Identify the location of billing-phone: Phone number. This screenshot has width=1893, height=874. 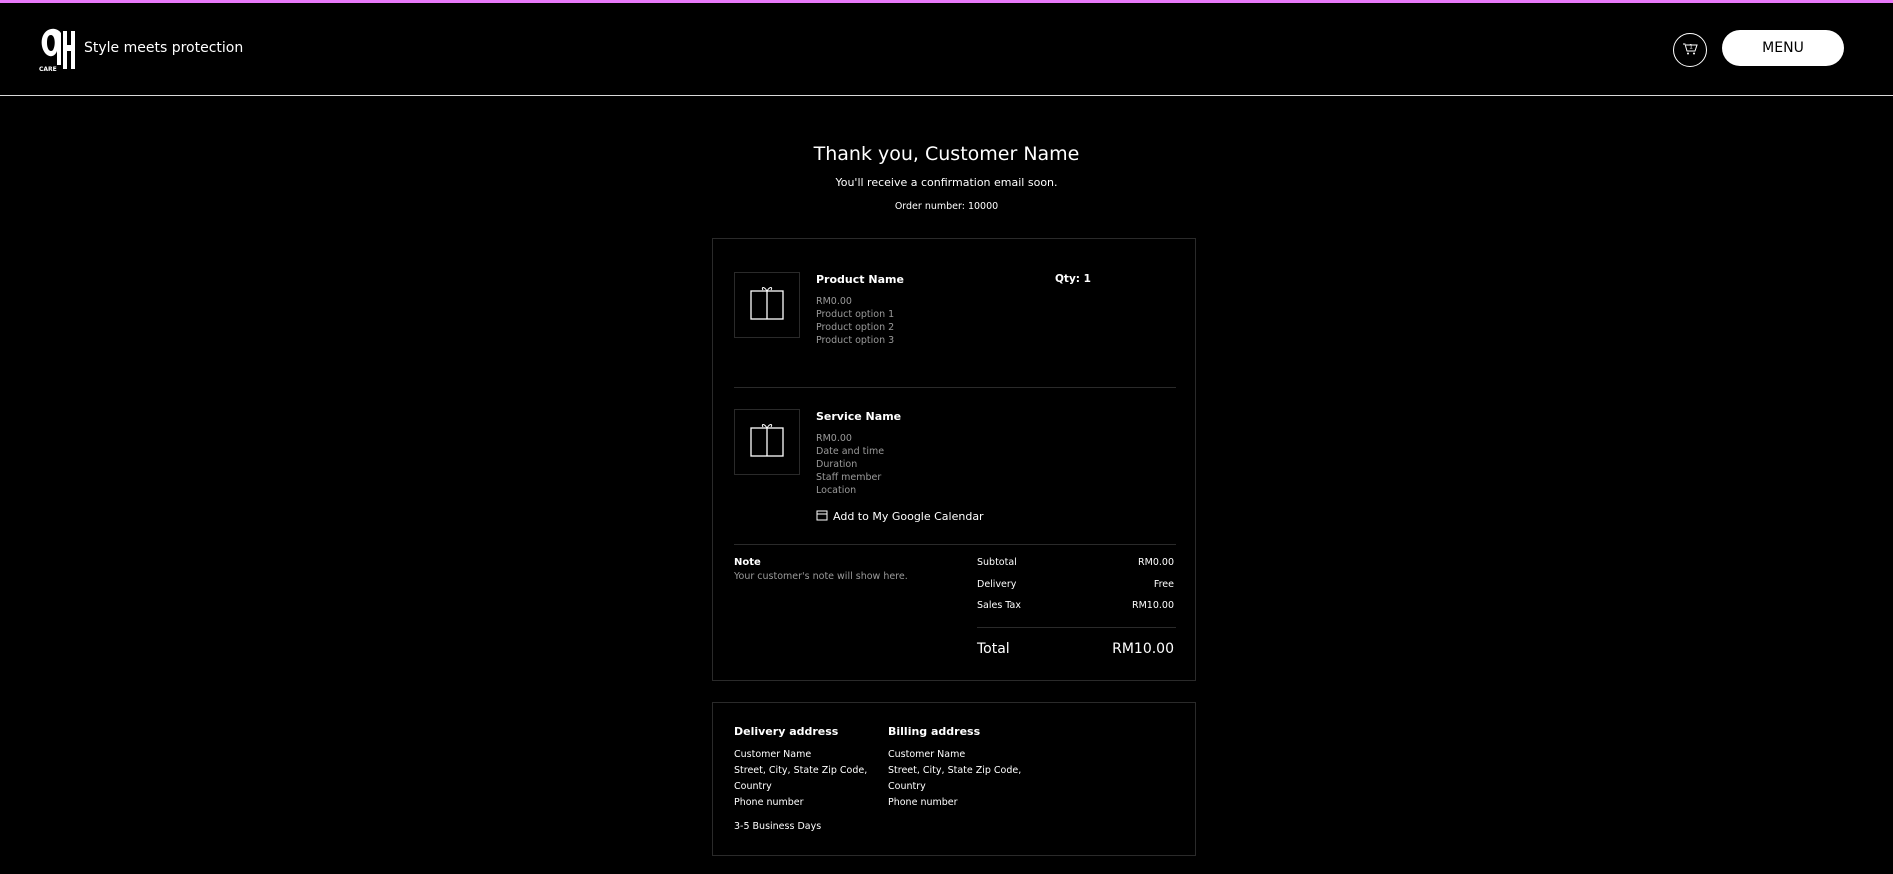
(923, 802).